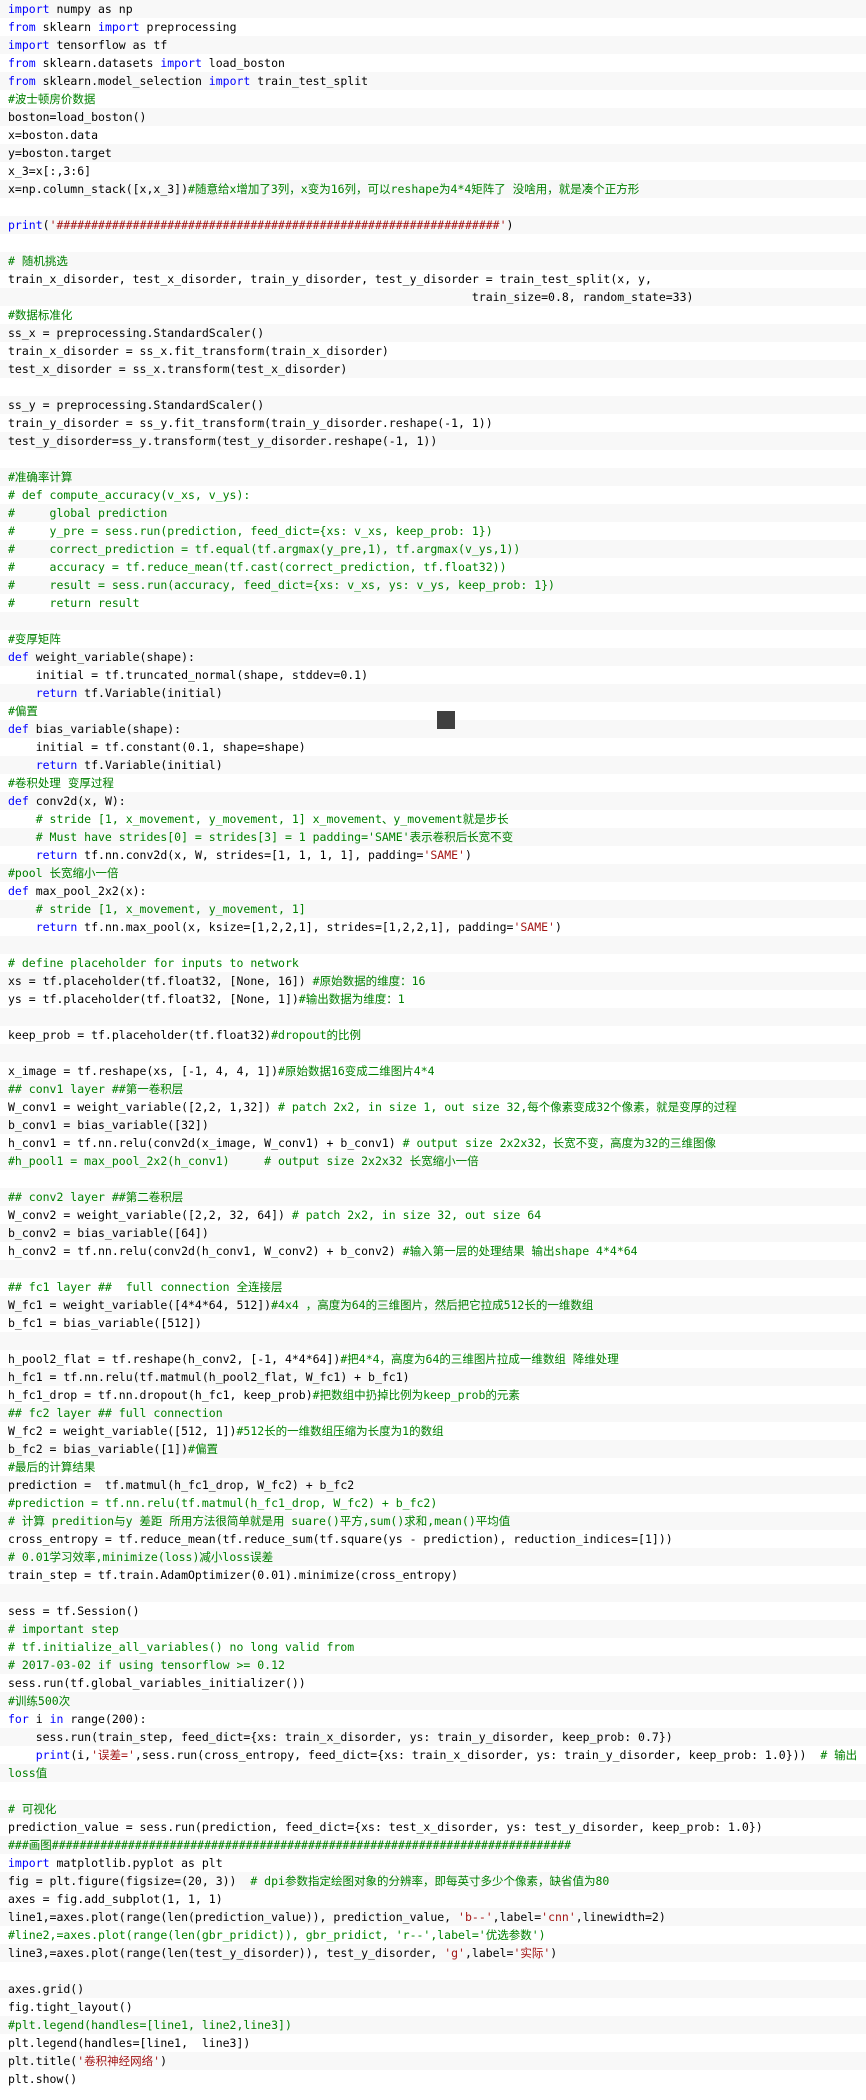 The width and height of the screenshot is (866, 2100). Describe the element at coordinates (433, 801) in the screenshot. I see `code-line: def conv2d(x, W):` at that location.